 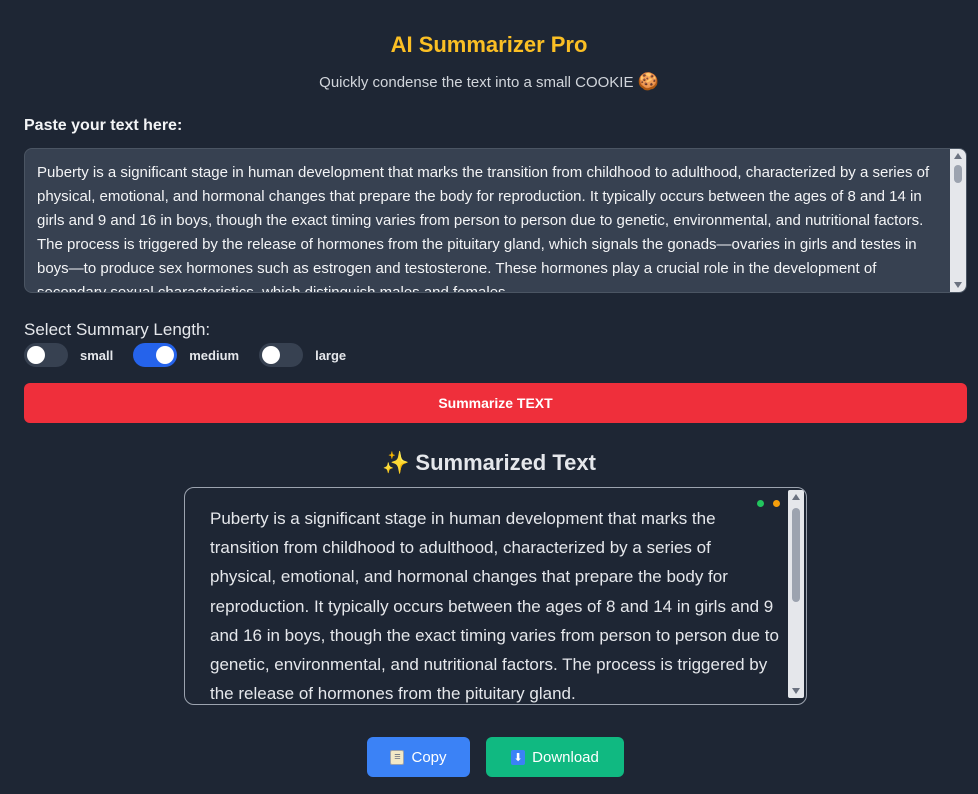 What do you see at coordinates (489, 44) in the screenshot?
I see `app-title: AI Summarizer Pro` at bounding box center [489, 44].